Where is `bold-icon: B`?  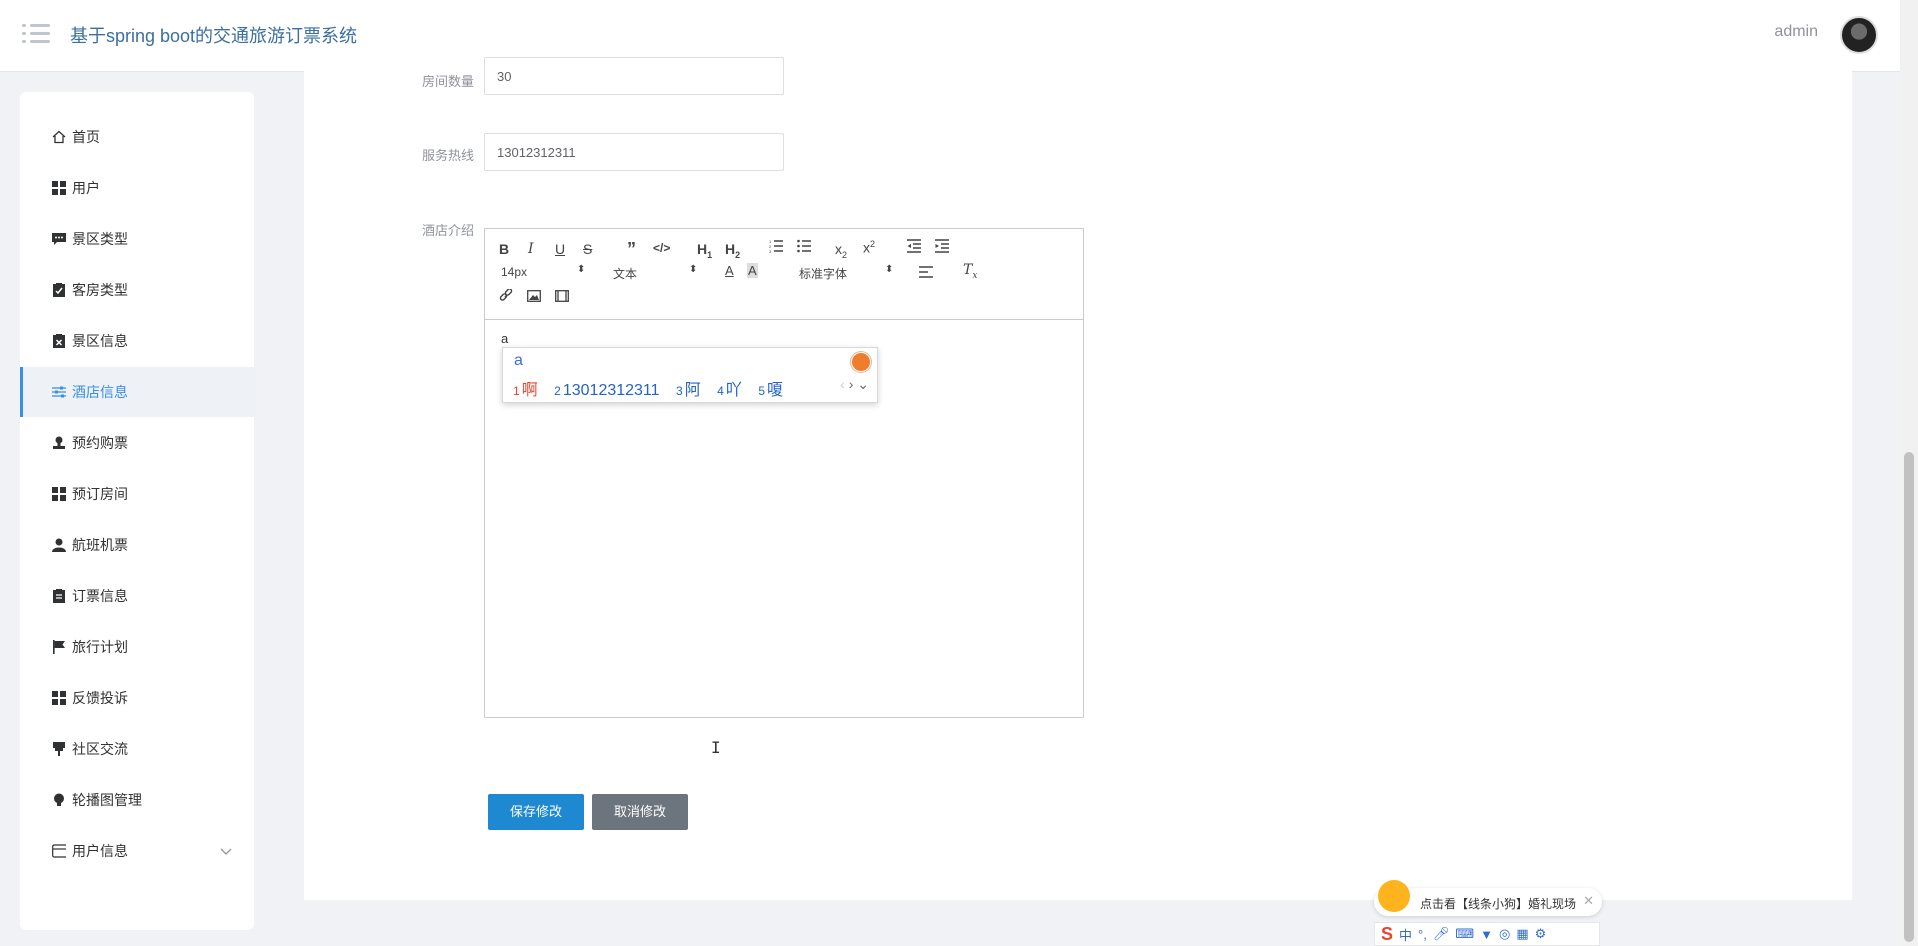 bold-icon: B is located at coordinates (504, 249).